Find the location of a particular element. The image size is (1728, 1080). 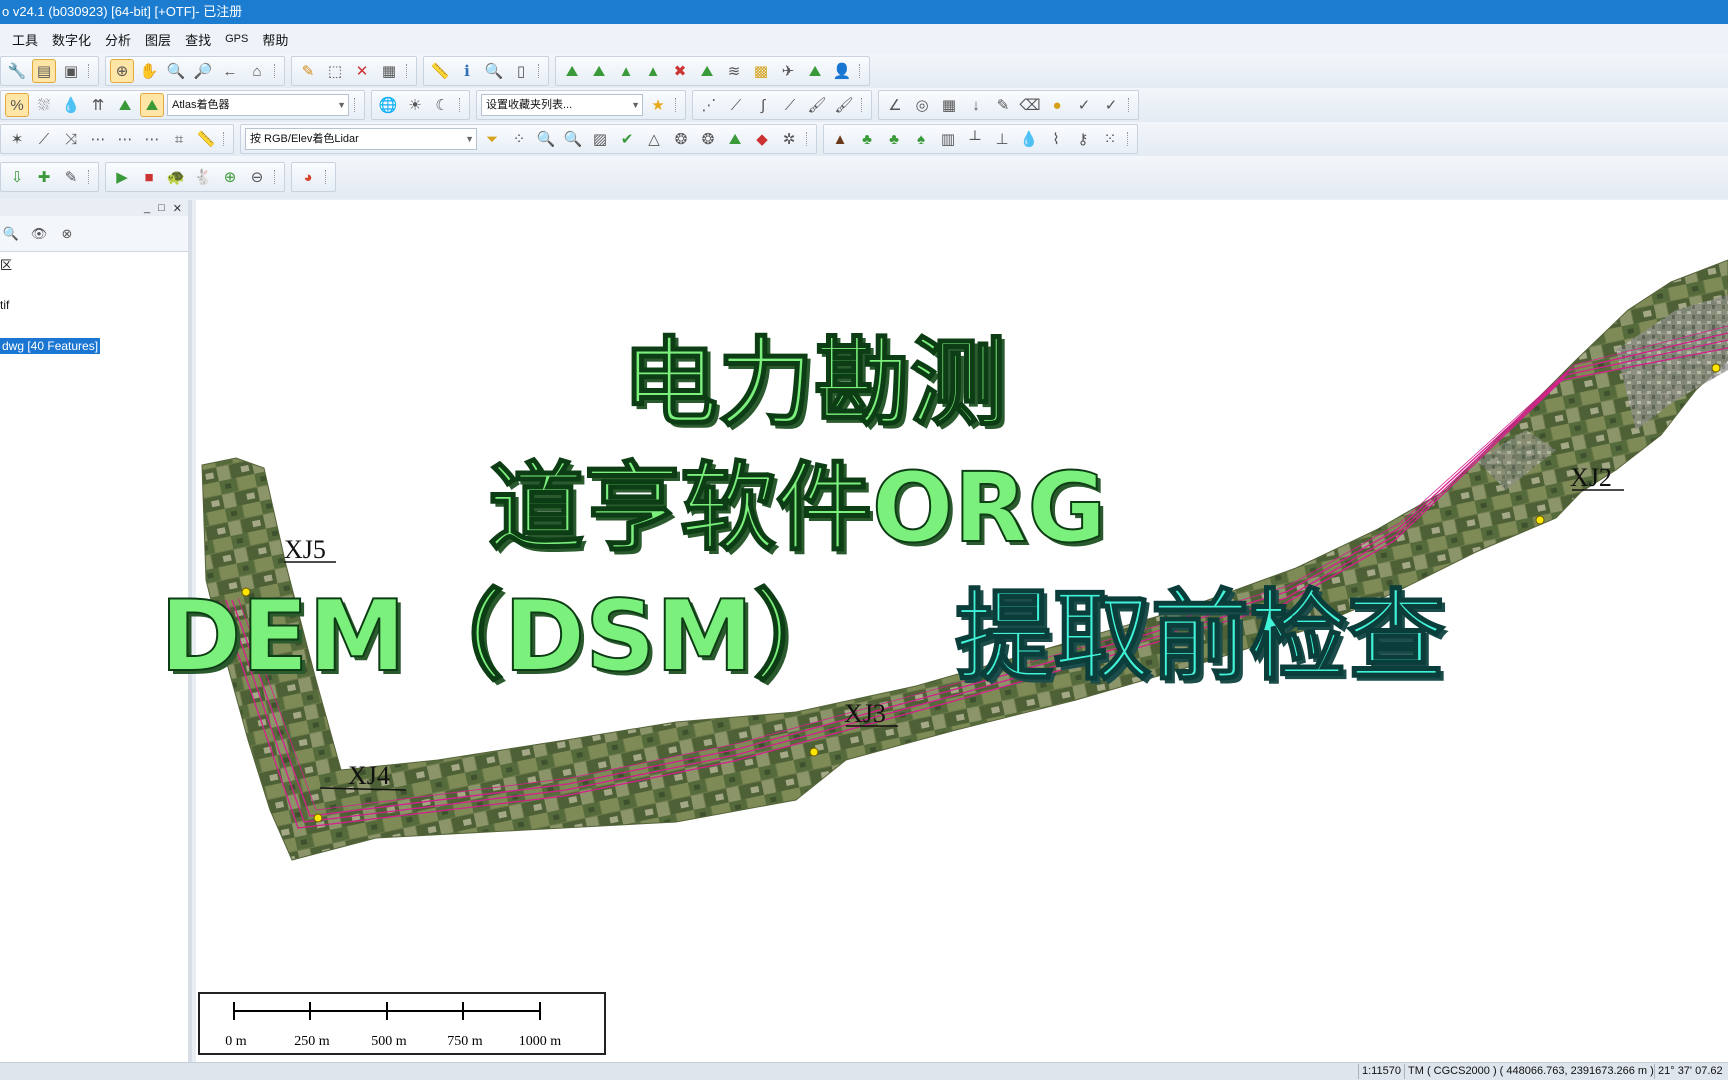

view-shed-icon: ✖ is located at coordinates (680, 71).